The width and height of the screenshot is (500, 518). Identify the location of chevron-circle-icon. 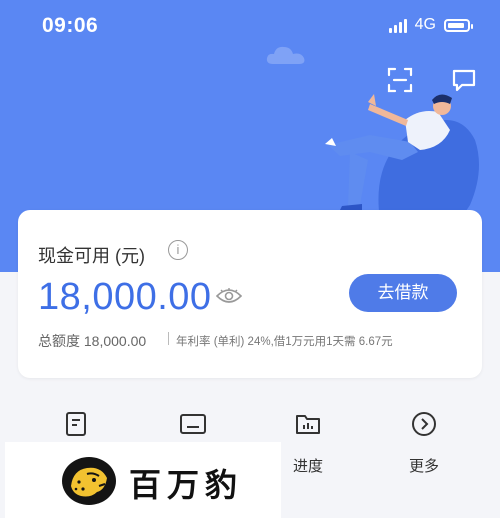
(424, 424).